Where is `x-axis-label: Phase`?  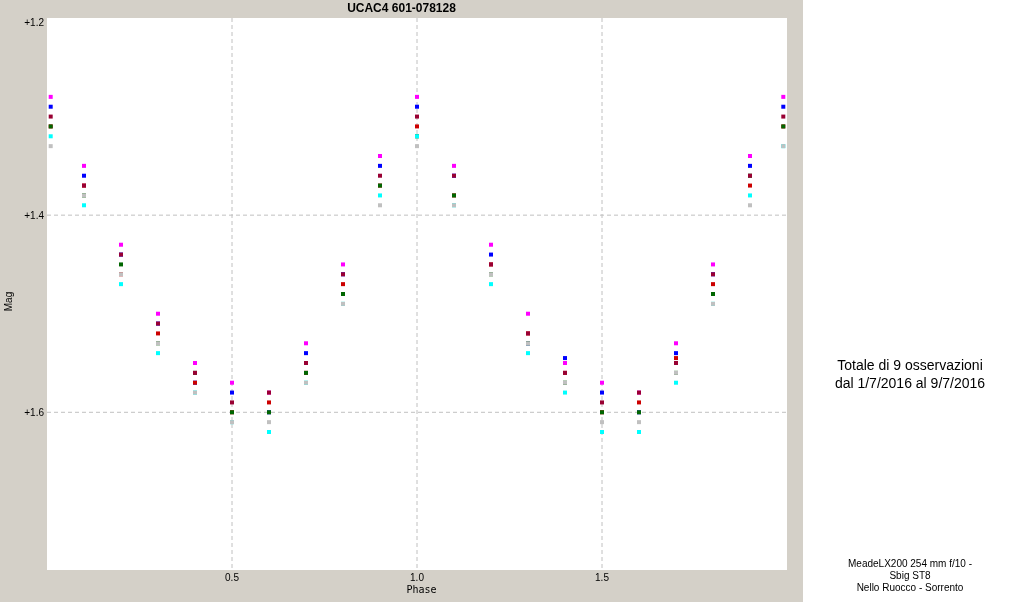 x-axis-label: Phase is located at coordinates (421, 590).